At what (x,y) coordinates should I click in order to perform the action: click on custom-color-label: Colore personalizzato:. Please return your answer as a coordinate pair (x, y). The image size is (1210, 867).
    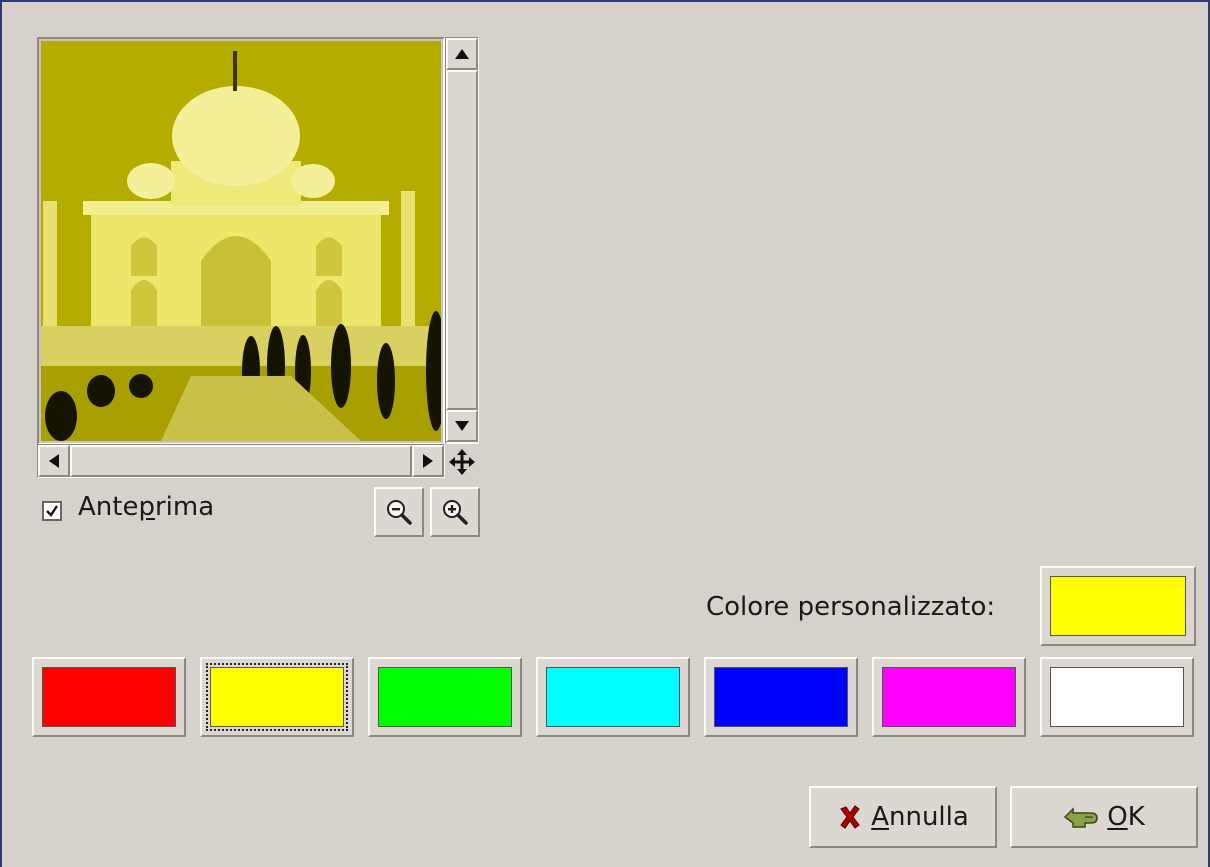
    Looking at the image, I should click on (851, 607).